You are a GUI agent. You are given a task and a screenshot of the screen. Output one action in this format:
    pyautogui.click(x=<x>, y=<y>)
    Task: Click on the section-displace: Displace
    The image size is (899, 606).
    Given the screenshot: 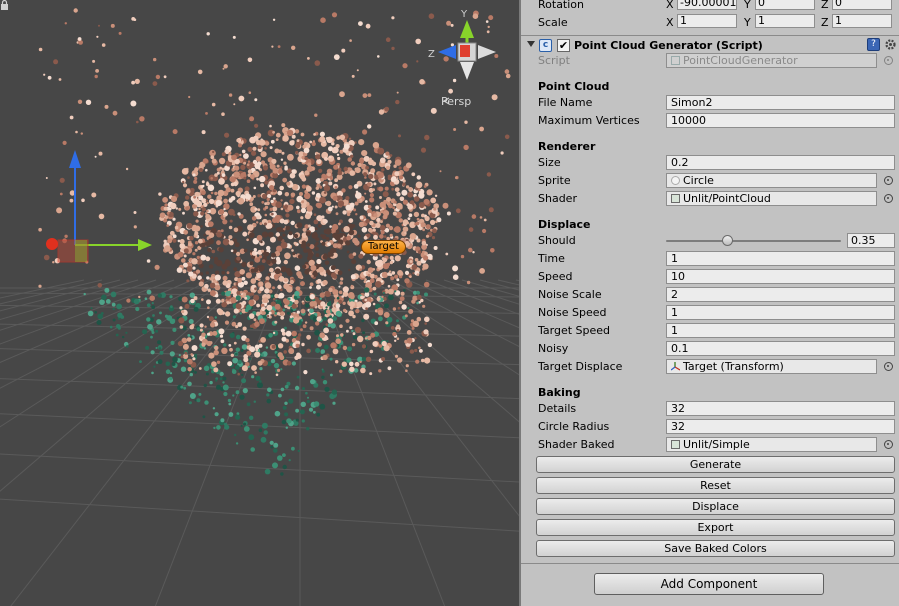 What is the action you would take?
    pyautogui.click(x=564, y=224)
    